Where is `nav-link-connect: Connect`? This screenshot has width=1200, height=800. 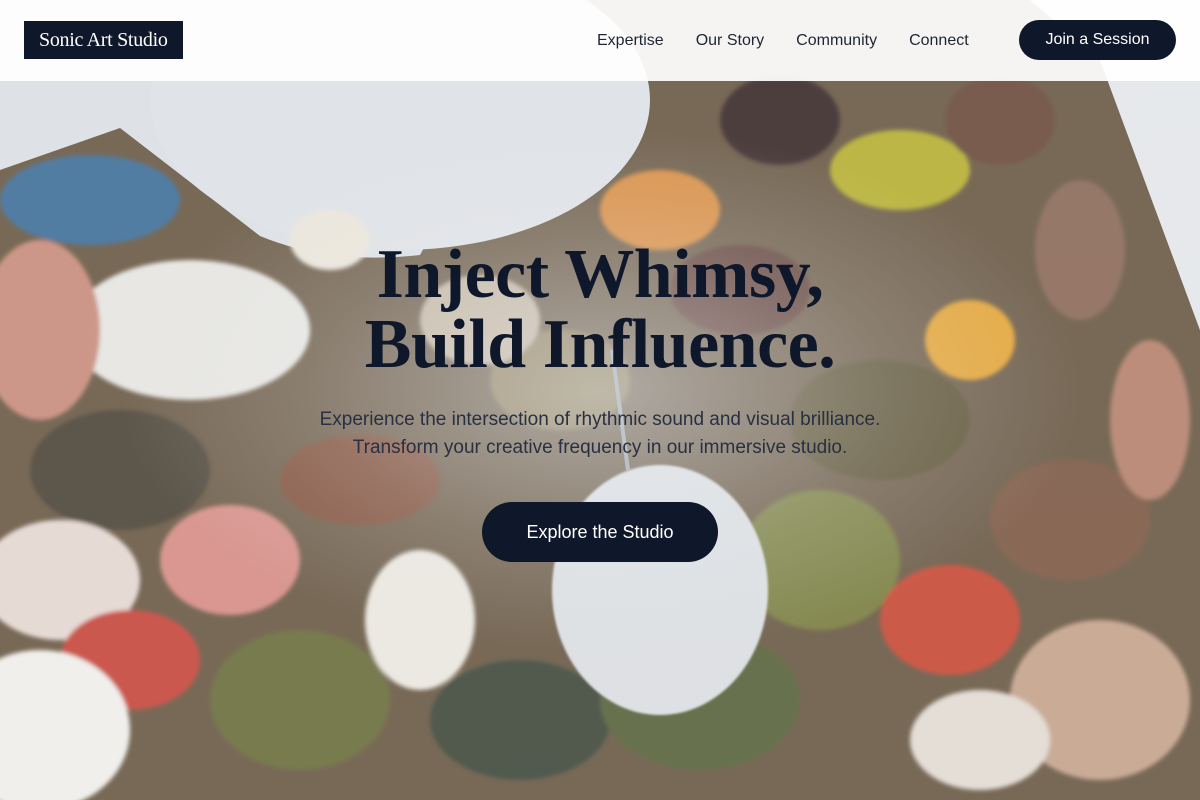
nav-link-connect: Connect is located at coordinates (939, 41).